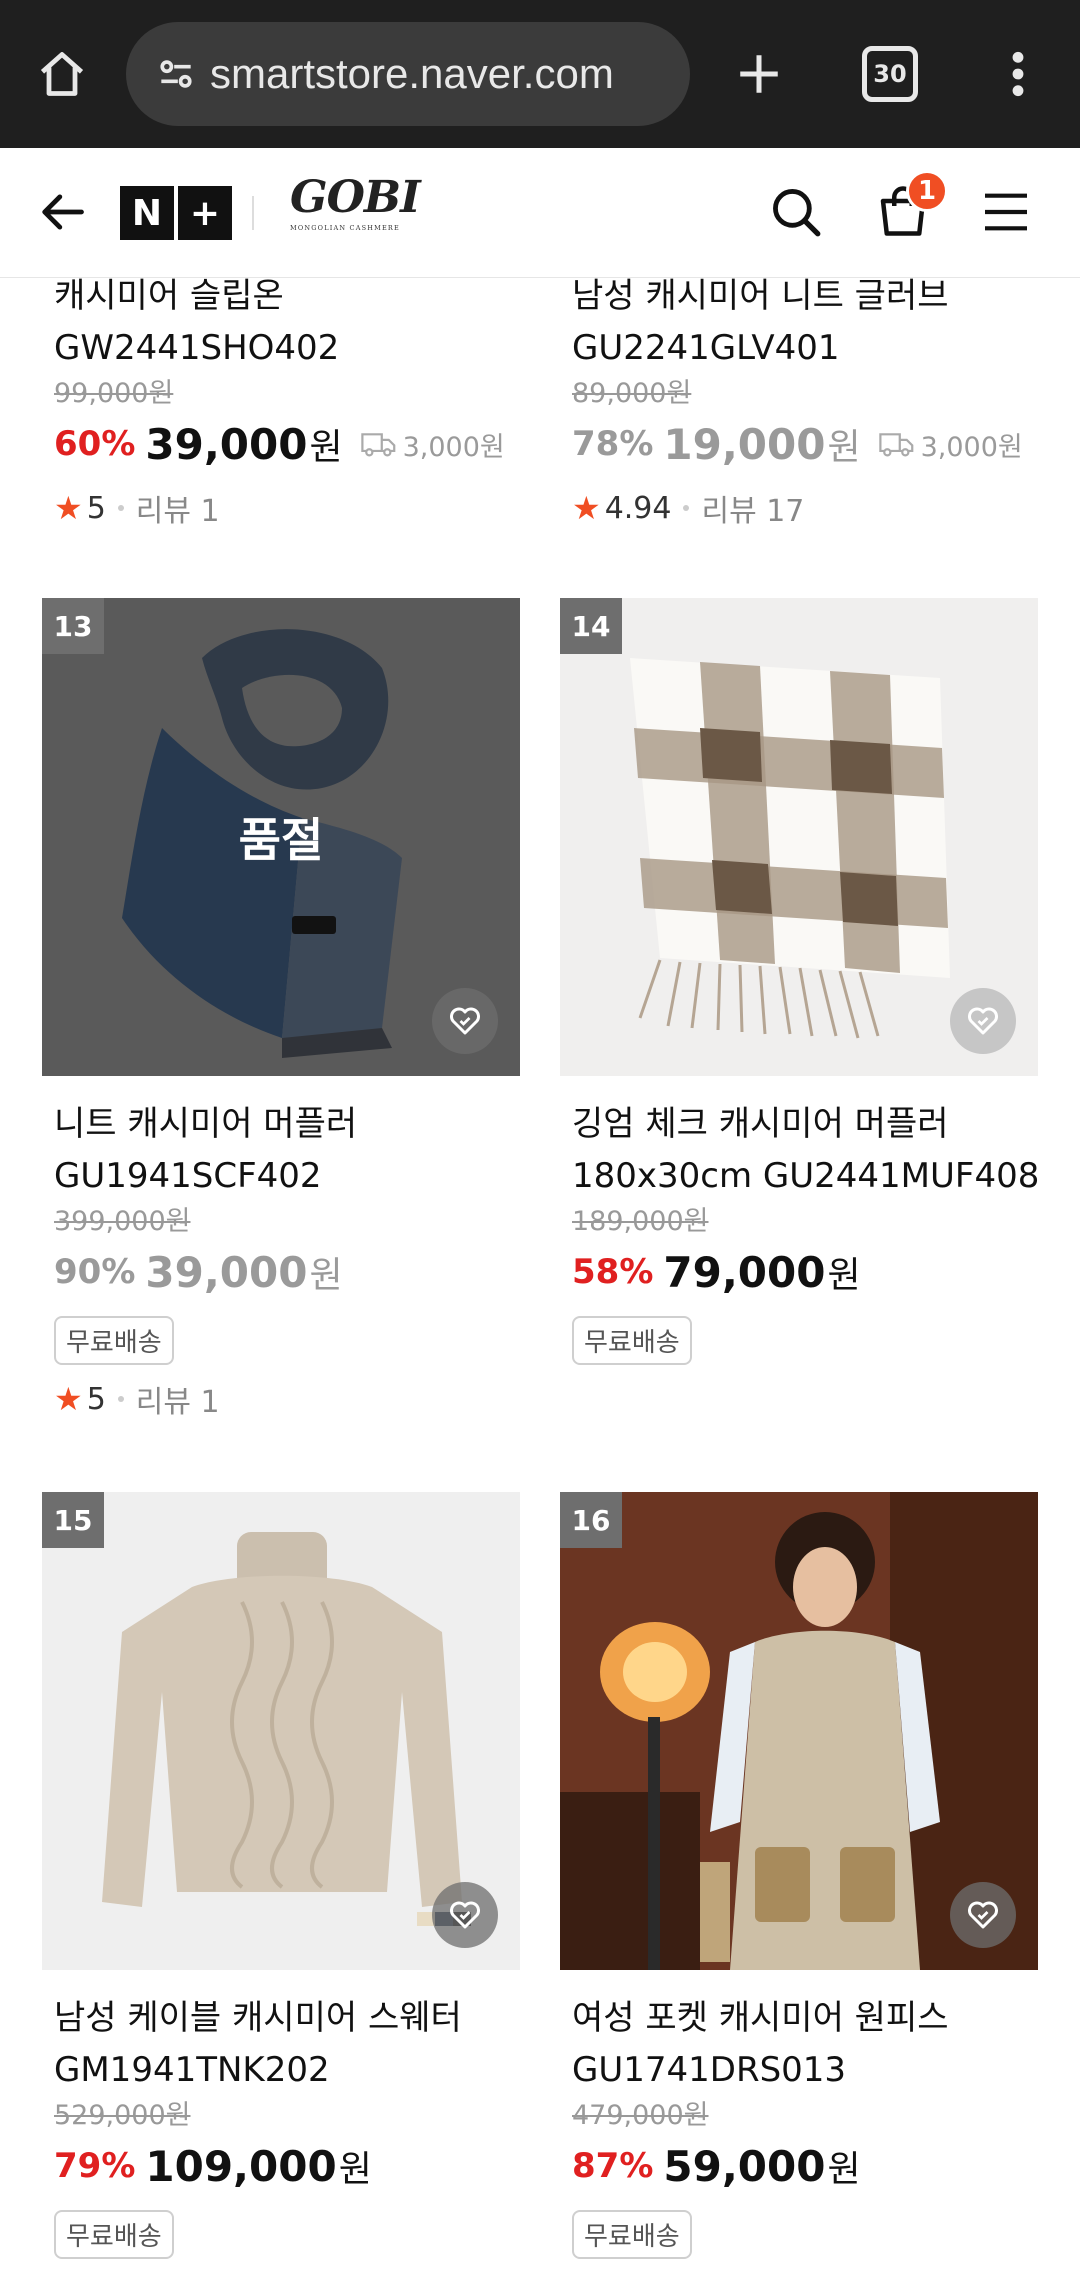 The image size is (1080, 2284). Describe the element at coordinates (287, 348) in the screenshot. I see `product-code: GW2441SHO402` at that location.